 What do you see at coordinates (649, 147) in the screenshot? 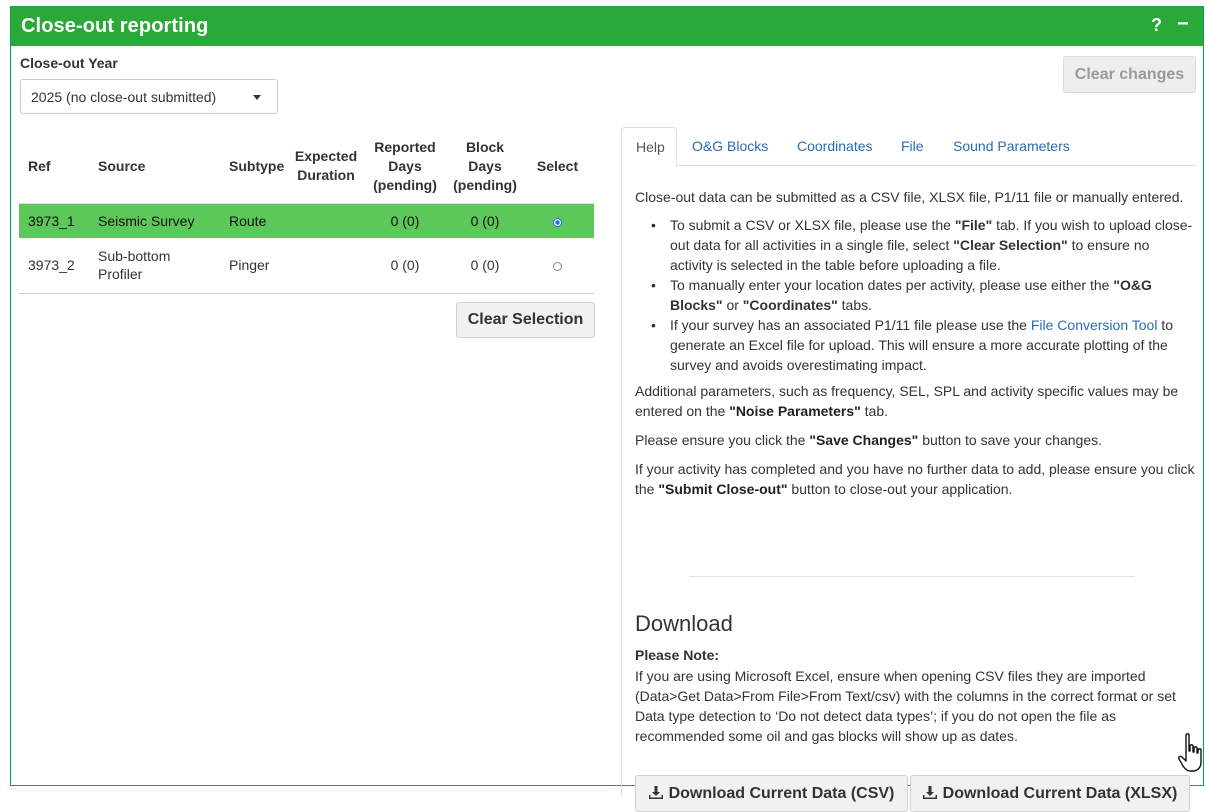
I see `tab-help: Help` at bounding box center [649, 147].